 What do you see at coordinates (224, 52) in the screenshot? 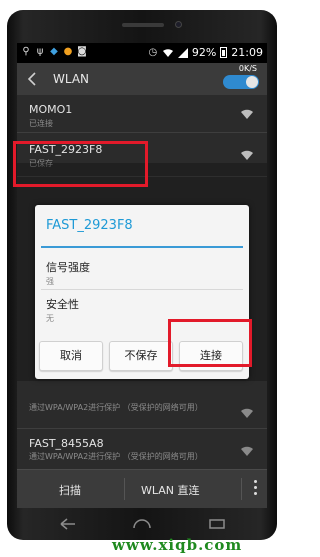
I see `battery-icon` at bounding box center [224, 52].